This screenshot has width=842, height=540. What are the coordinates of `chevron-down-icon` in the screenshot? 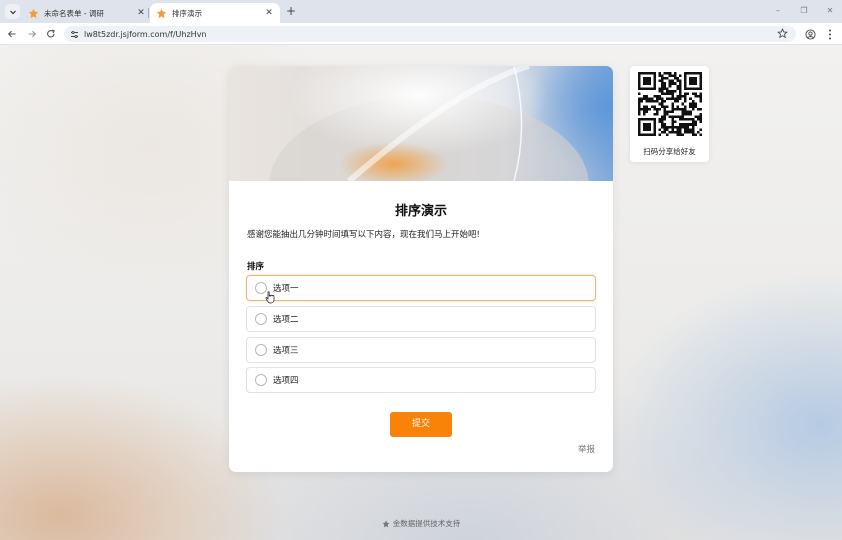 It's located at (12, 12).